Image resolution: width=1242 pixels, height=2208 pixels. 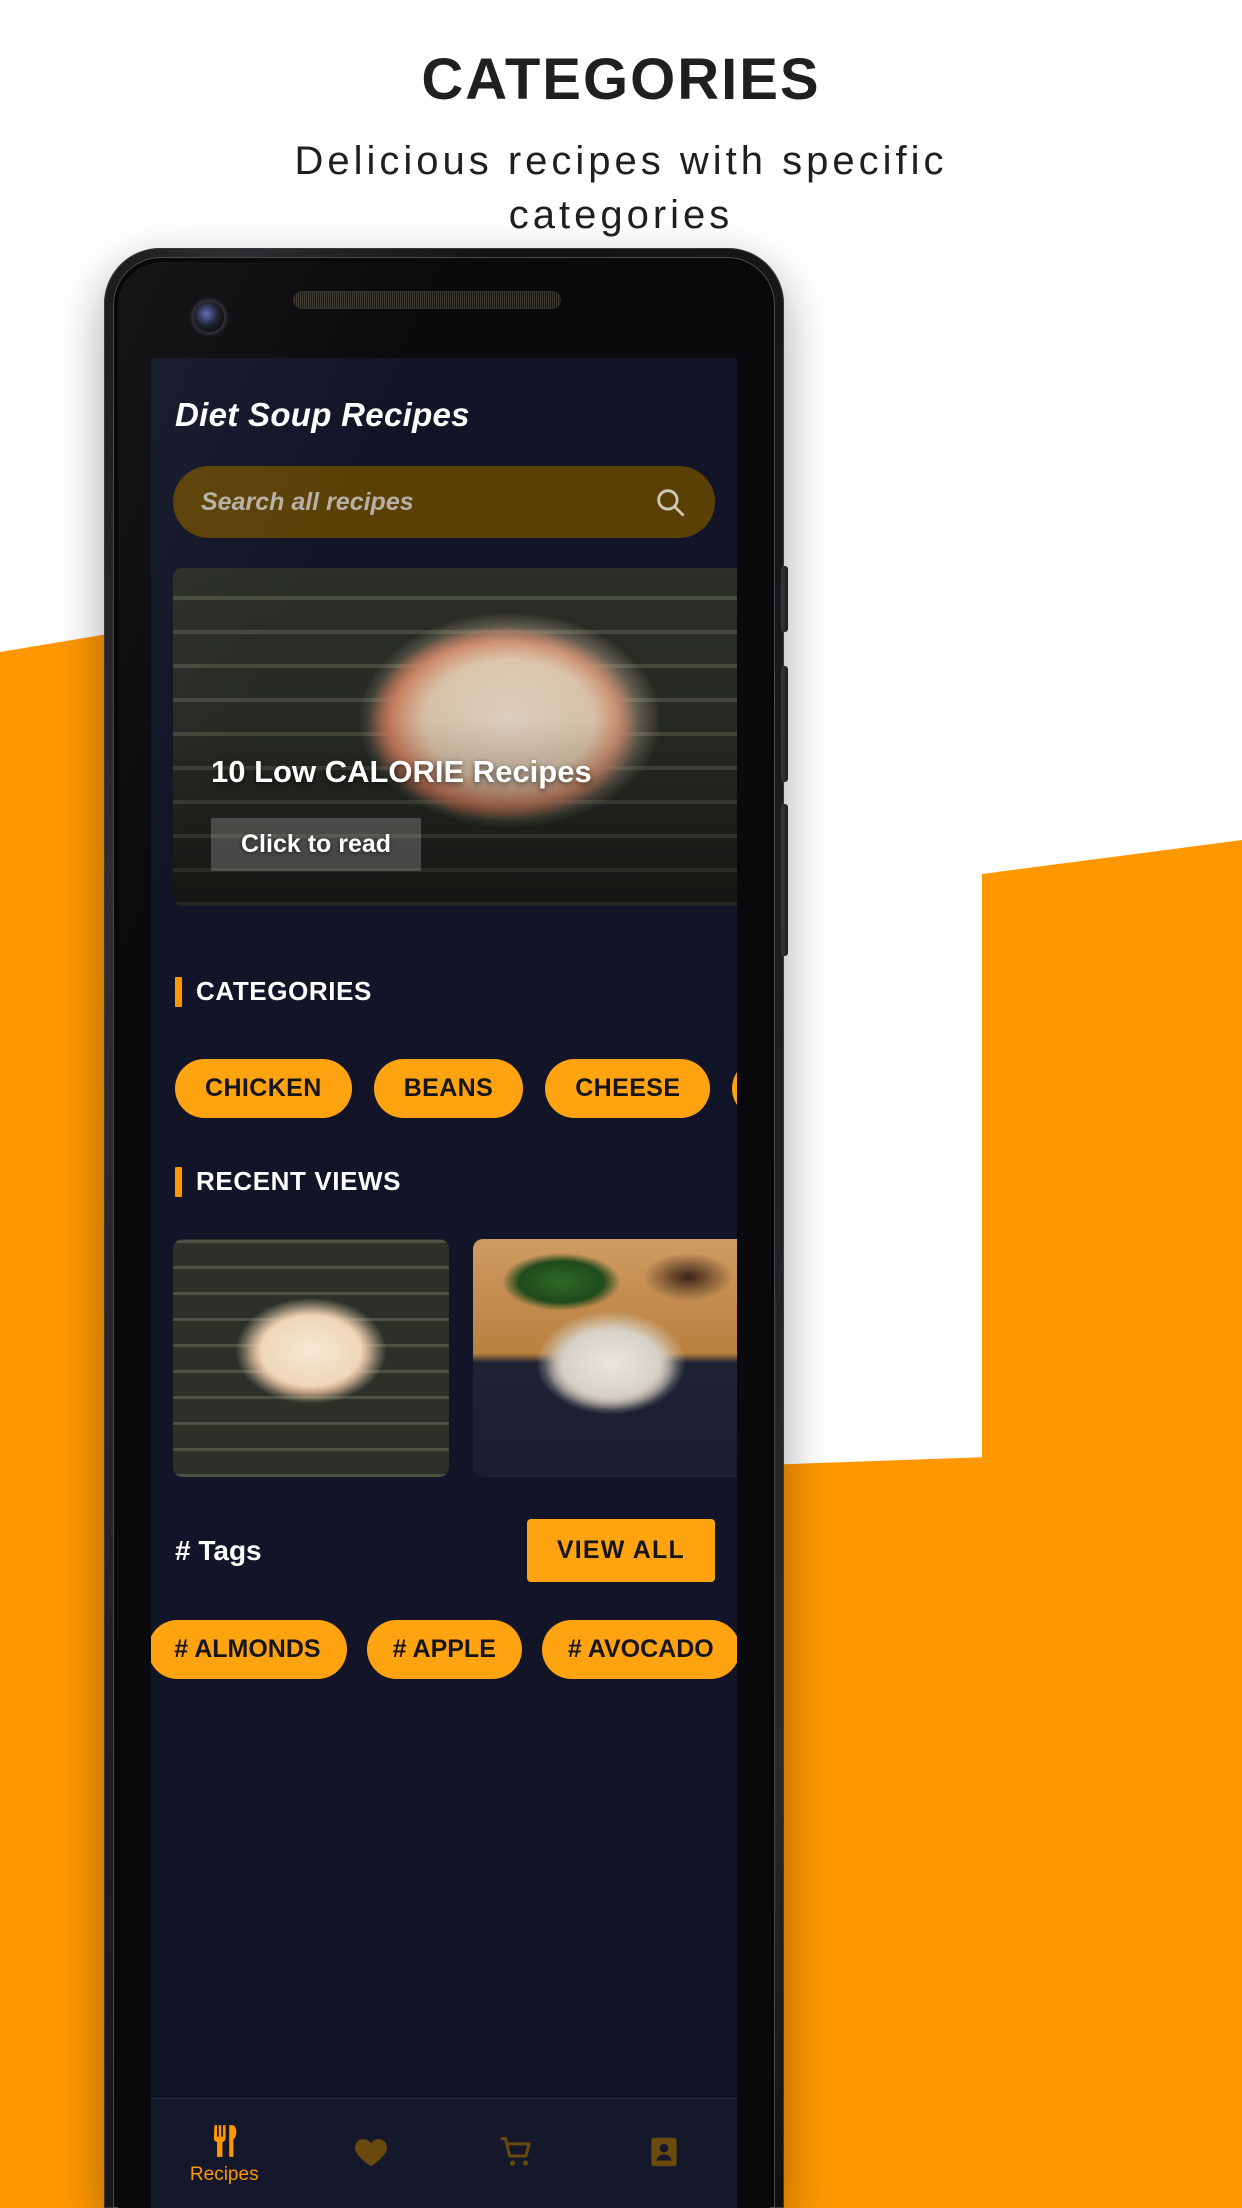 I want to click on phone-side-button-bottom, so click(x=784, y=880).